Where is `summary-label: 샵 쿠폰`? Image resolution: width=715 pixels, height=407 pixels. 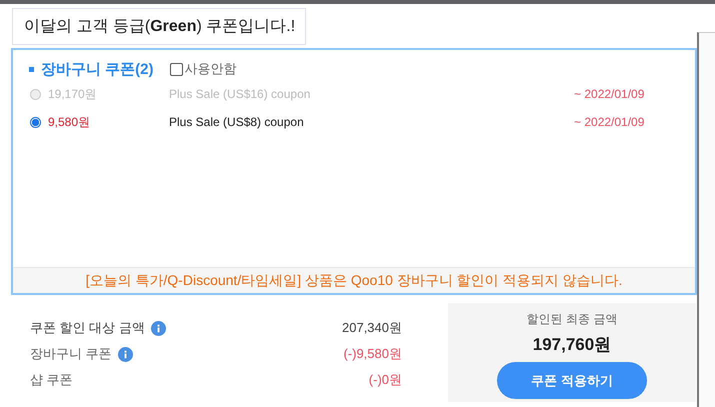 summary-label: 샵 쿠폰 is located at coordinates (51, 380).